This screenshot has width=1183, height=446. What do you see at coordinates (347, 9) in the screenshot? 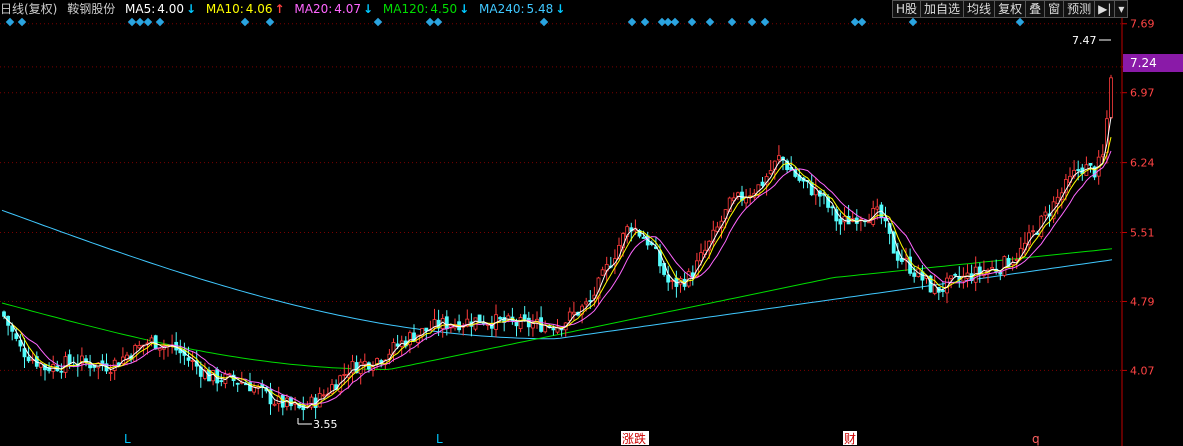
I see `ma20-value: 4.07` at bounding box center [347, 9].